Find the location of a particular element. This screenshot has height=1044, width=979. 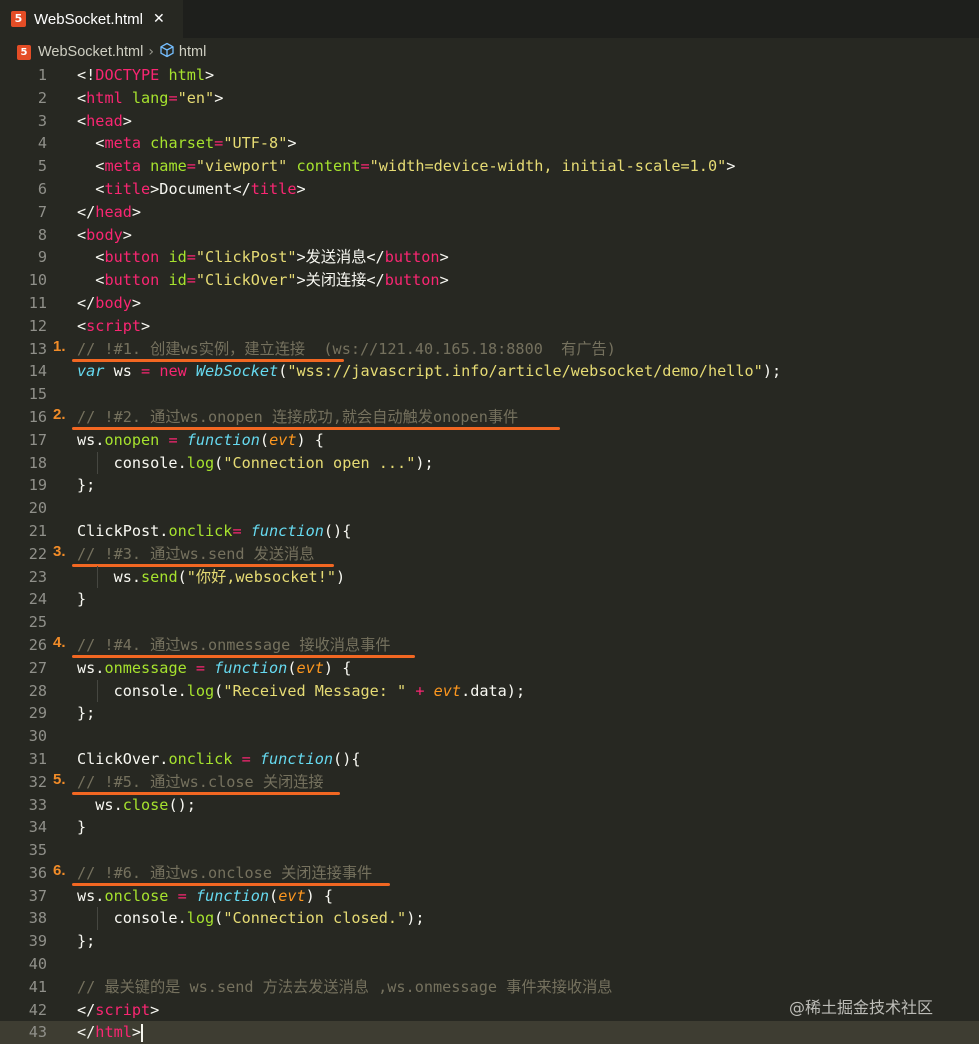

line-number: 14 is located at coordinates (37, 371).